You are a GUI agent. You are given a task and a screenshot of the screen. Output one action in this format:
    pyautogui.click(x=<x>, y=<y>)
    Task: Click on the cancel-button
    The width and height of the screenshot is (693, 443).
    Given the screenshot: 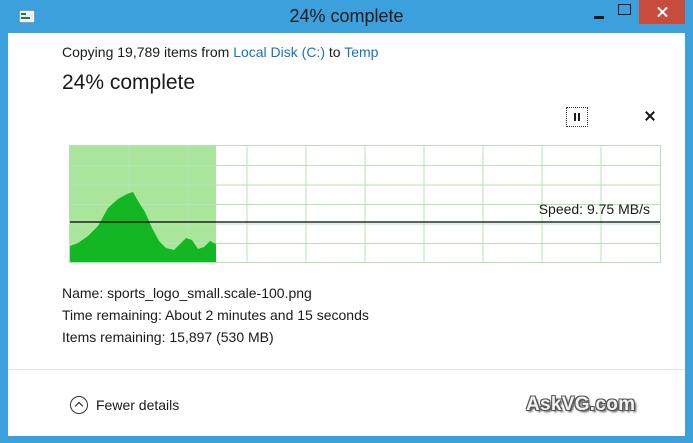 What is the action you would take?
    pyautogui.click(x=650, y=116)
    